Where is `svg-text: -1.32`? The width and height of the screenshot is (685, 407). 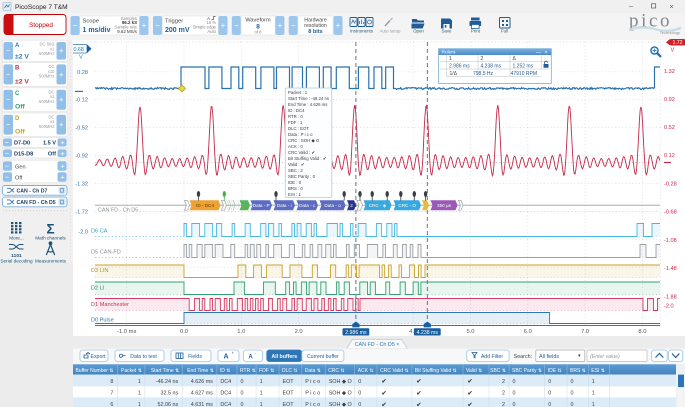 svg-text: -1.32 is located at coordinates (81, 184).